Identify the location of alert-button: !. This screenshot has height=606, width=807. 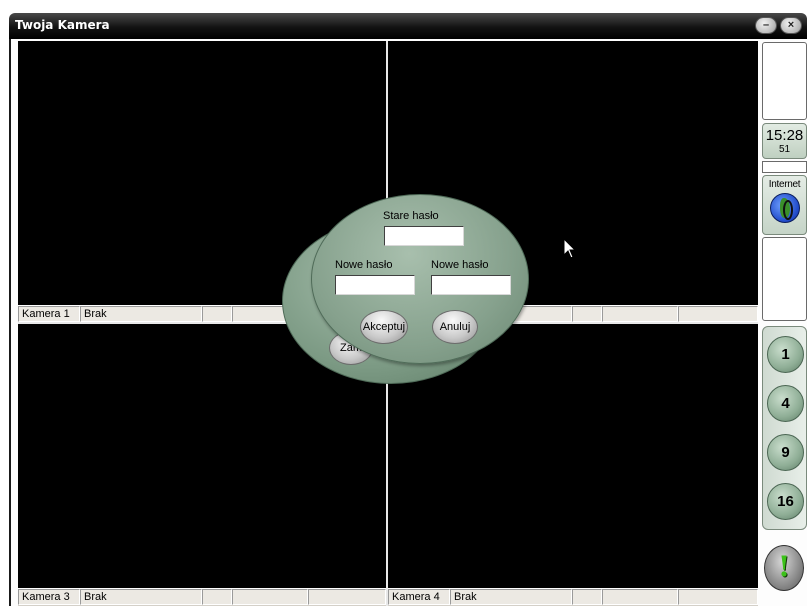
(784, 568).